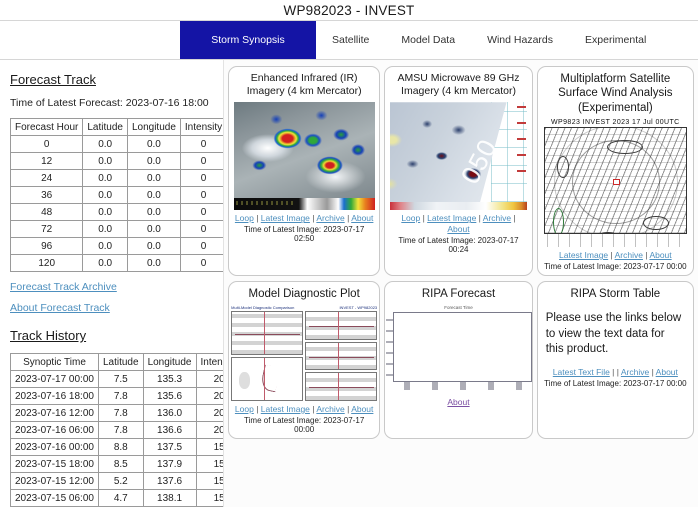 This screenshot has width=698, height=507. Describe the element at coordinates (120, 447) in the screenshot. I see `table-cell: 8.8` at that location.